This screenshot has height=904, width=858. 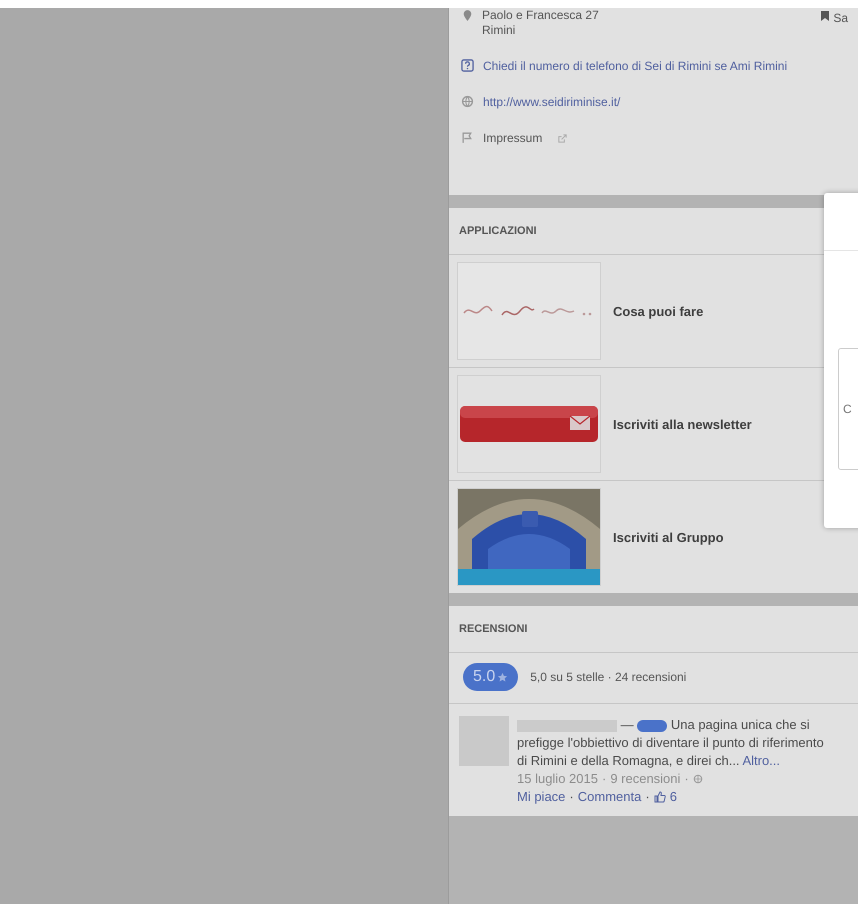 I want to click on rating-badge: 5.0, so click(x=490, y=677).